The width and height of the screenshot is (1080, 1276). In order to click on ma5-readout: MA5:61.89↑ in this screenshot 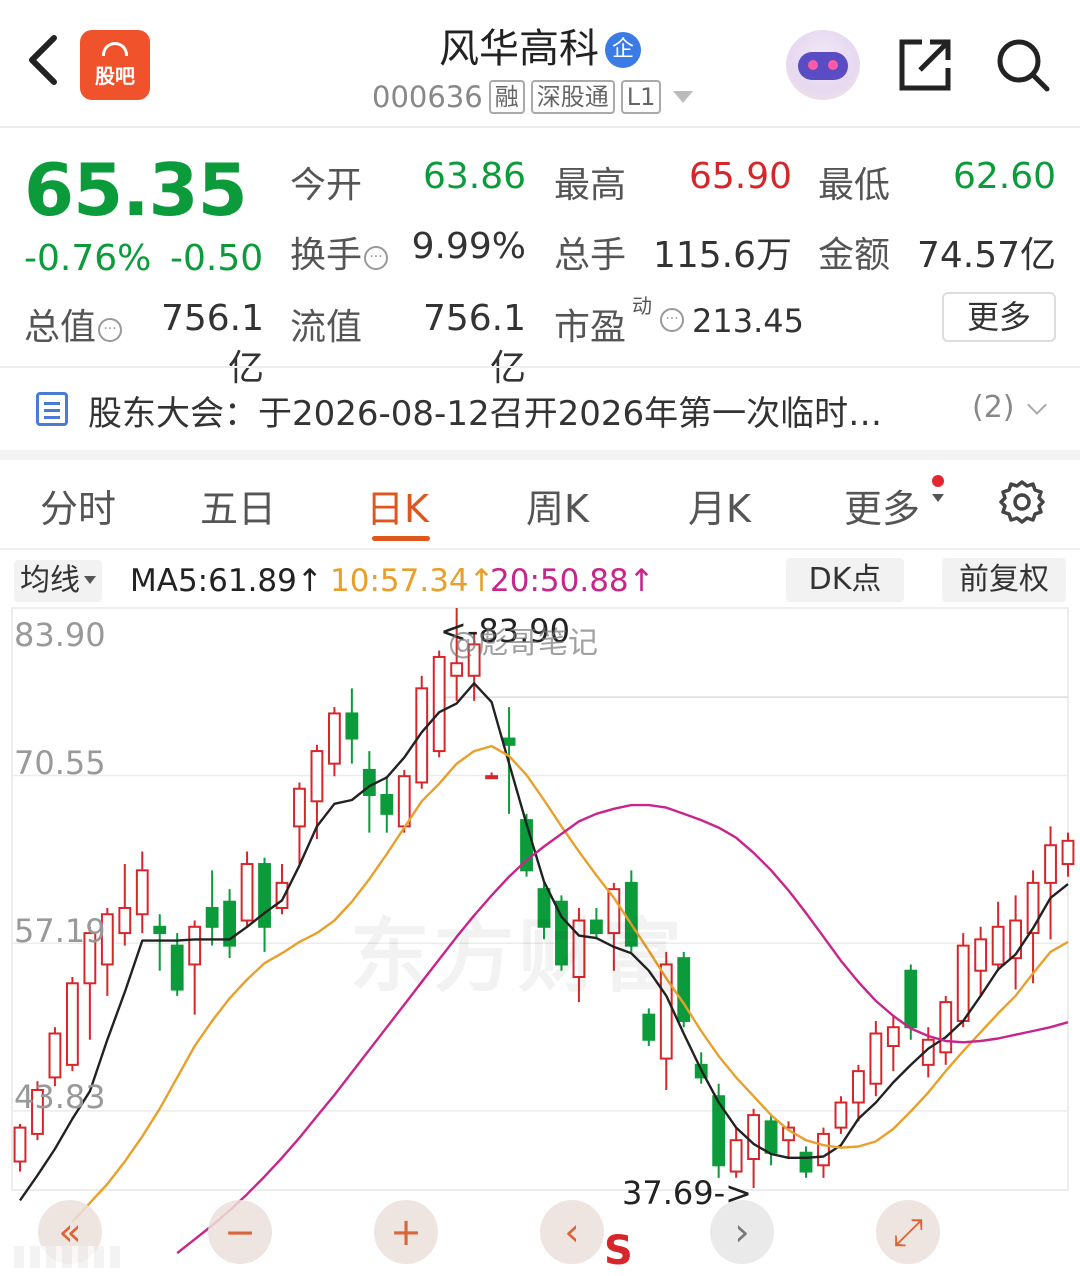, I will do `click(226, 581)`.